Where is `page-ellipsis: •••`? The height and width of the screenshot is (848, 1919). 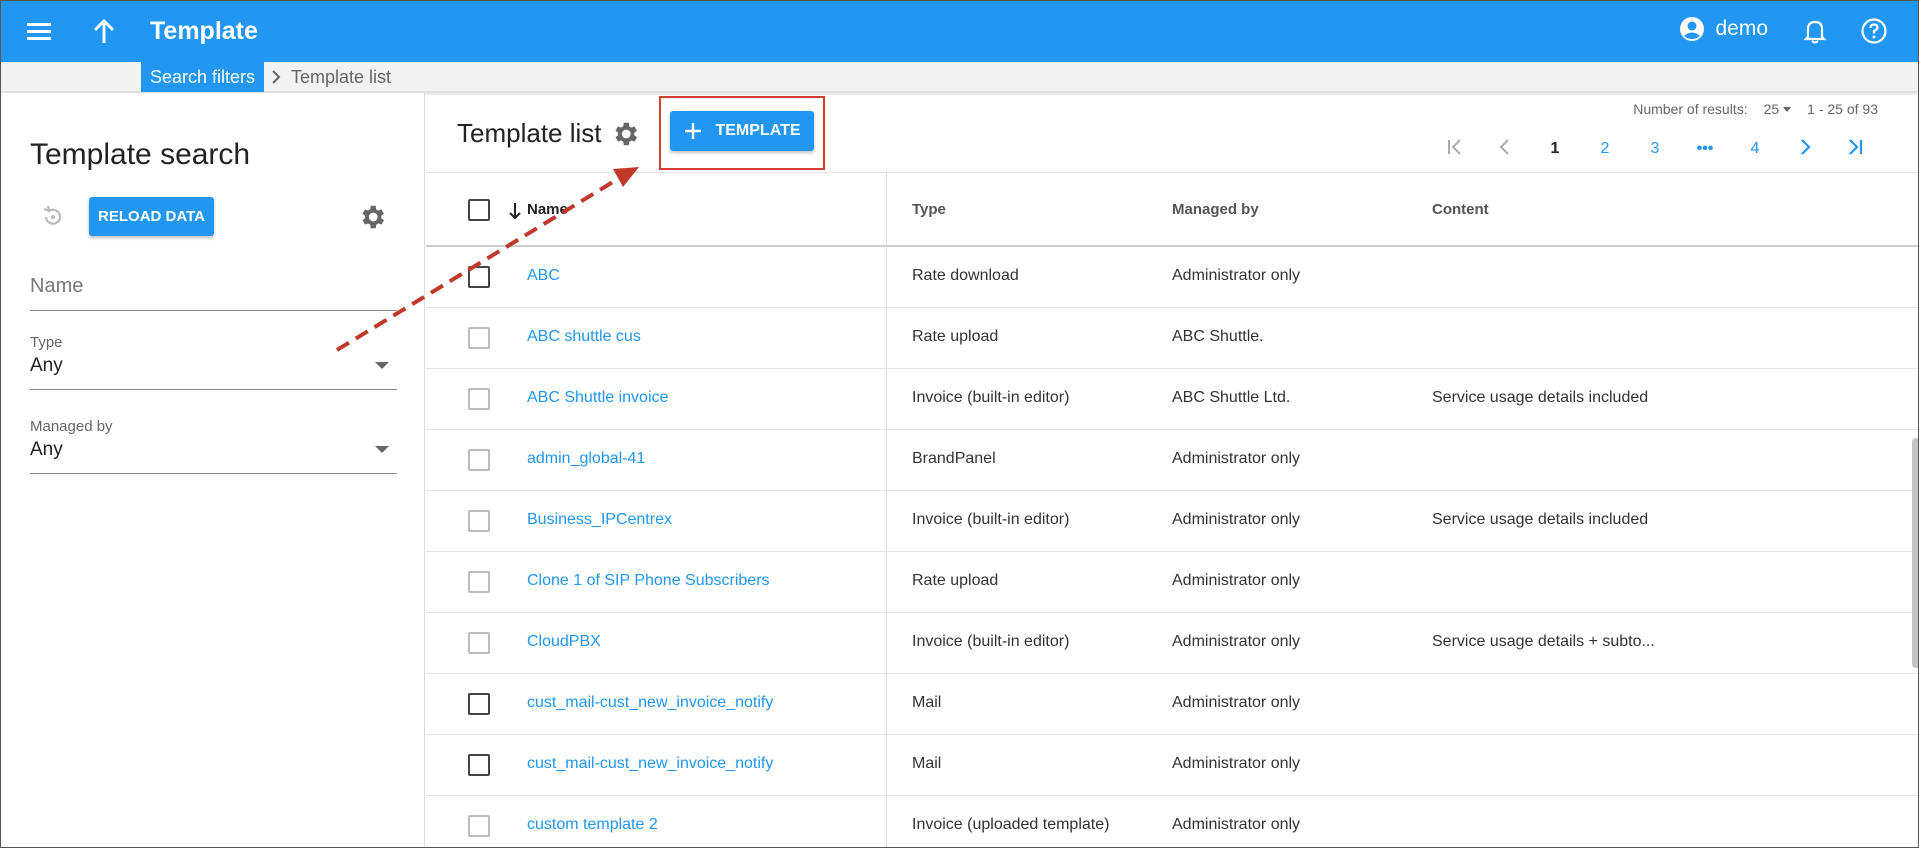
page-ellipsis: ••• is located at coordinates (1705, 149).